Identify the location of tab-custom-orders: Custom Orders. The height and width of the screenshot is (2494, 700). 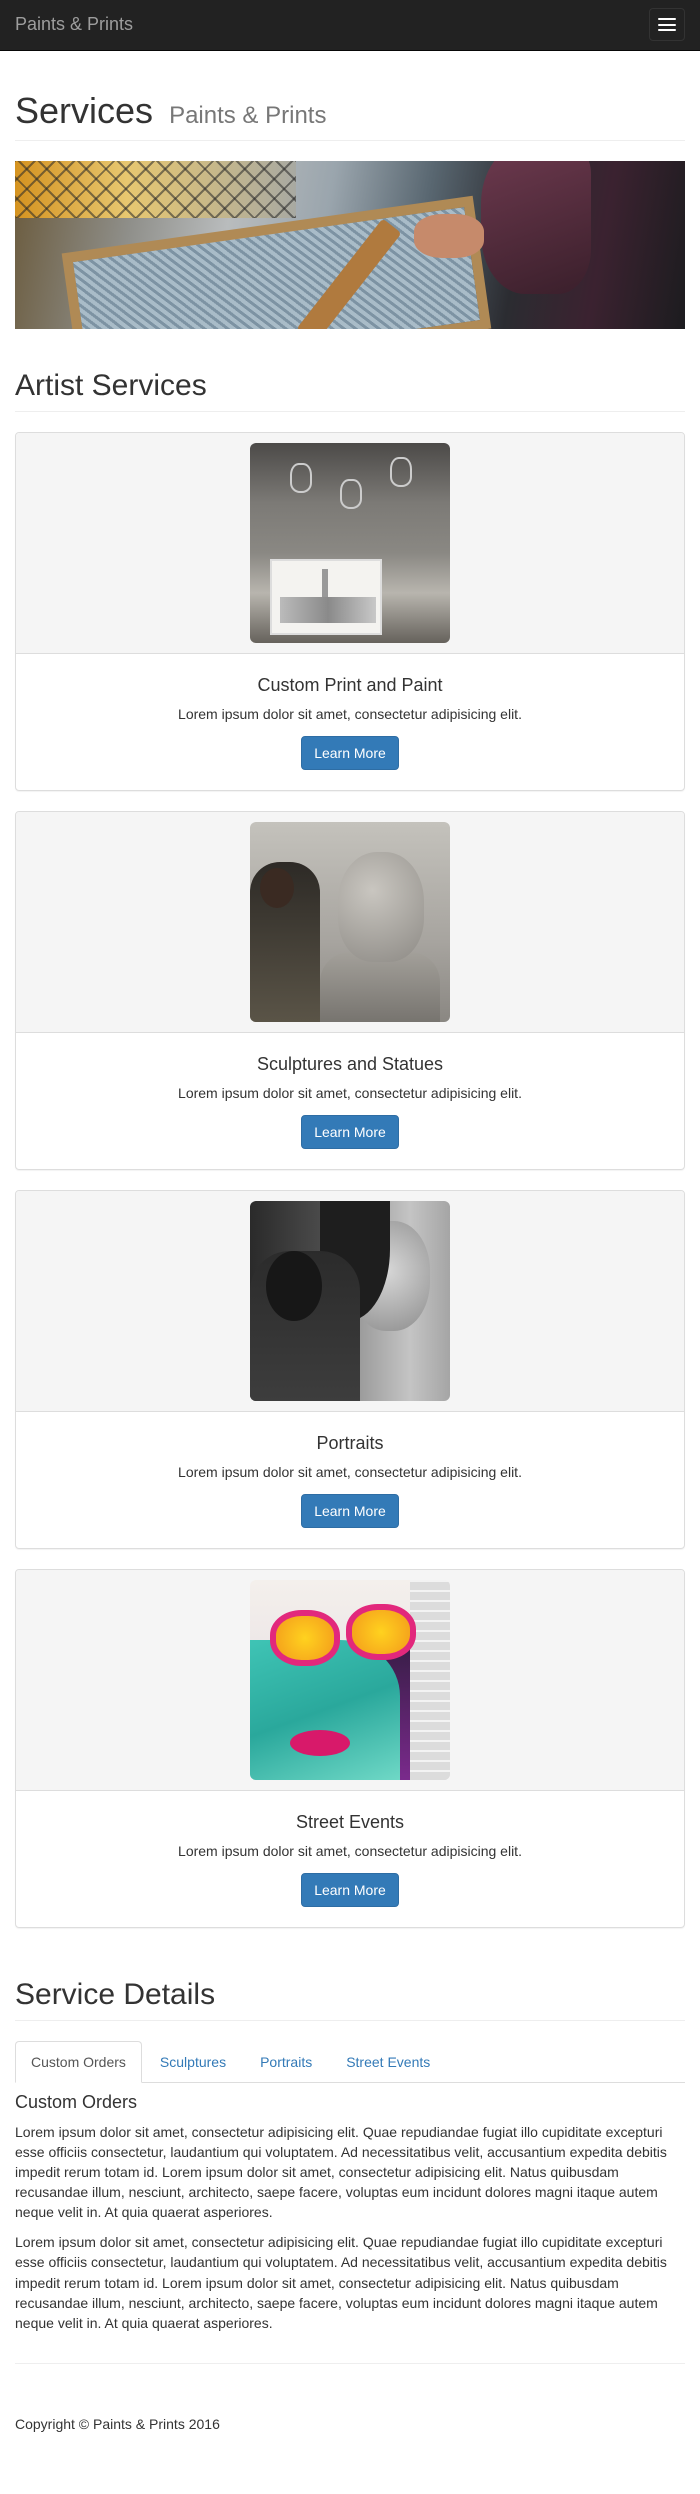
(78, 2061).